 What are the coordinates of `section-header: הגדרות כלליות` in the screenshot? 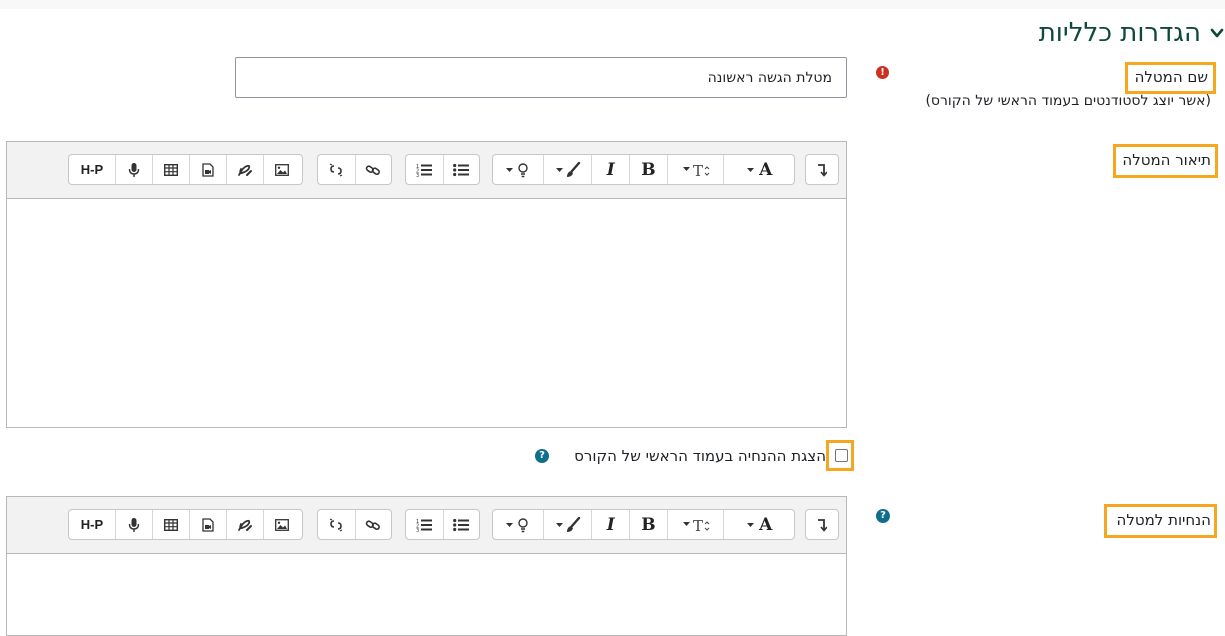 It's located at (1132, 33).